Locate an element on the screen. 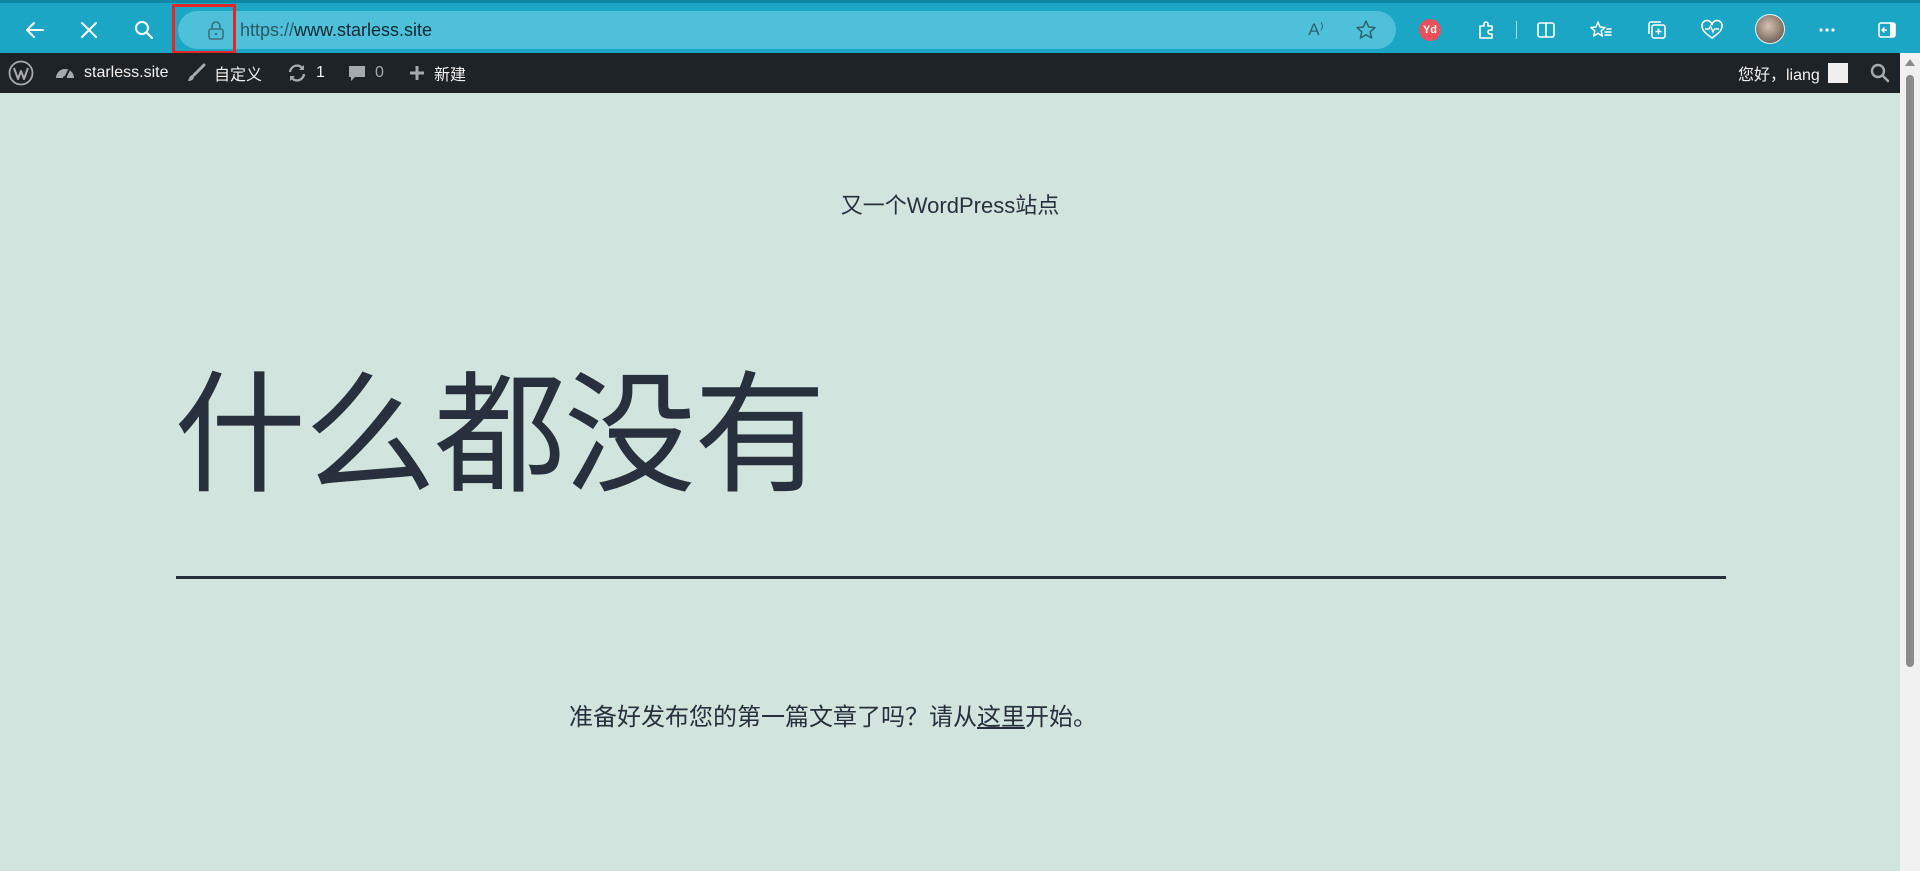 The width and height of the screenshot is (1920, 871). plus-icon is located at coordinates (417, 73).